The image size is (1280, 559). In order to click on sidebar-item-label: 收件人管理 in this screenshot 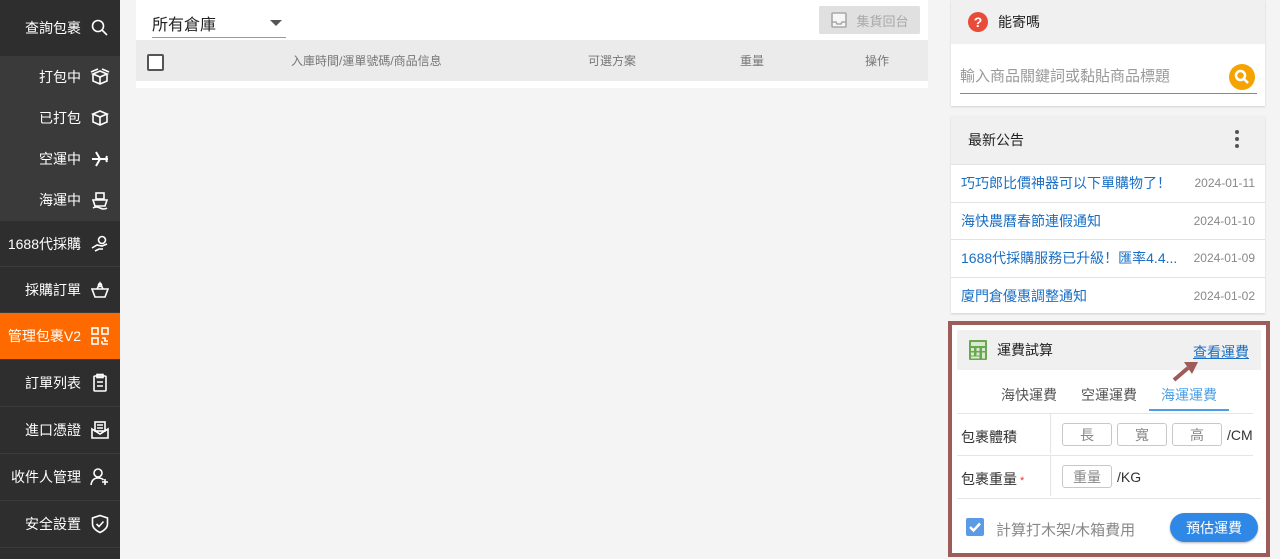, I will do `click(46, 477)`.